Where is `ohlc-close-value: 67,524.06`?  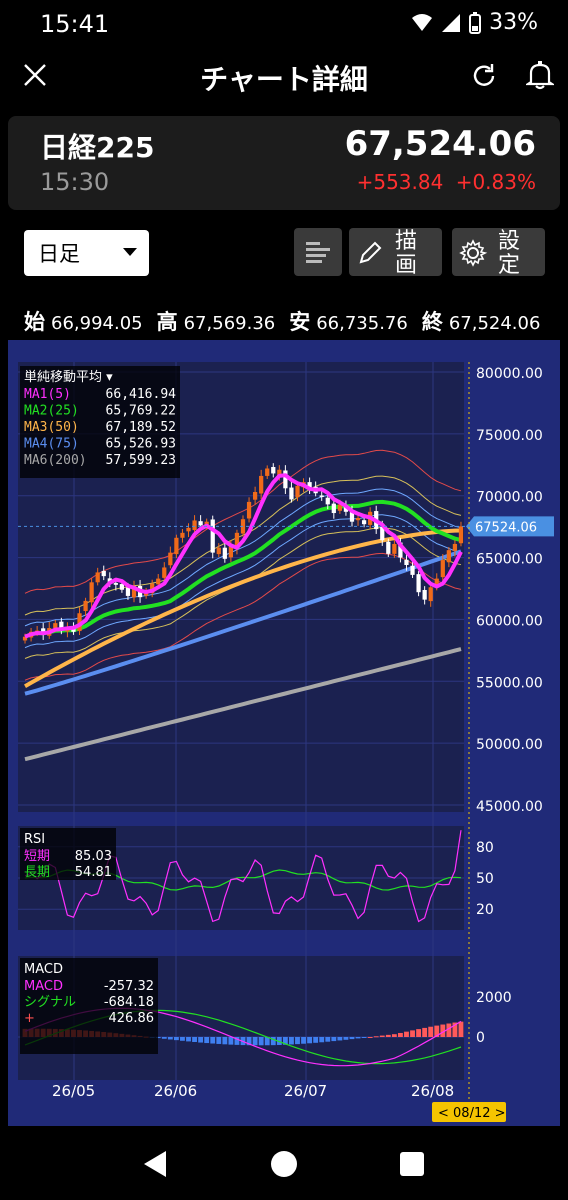
ohlc-close-value: 67,524.06 is located at coordinates (494, 323).